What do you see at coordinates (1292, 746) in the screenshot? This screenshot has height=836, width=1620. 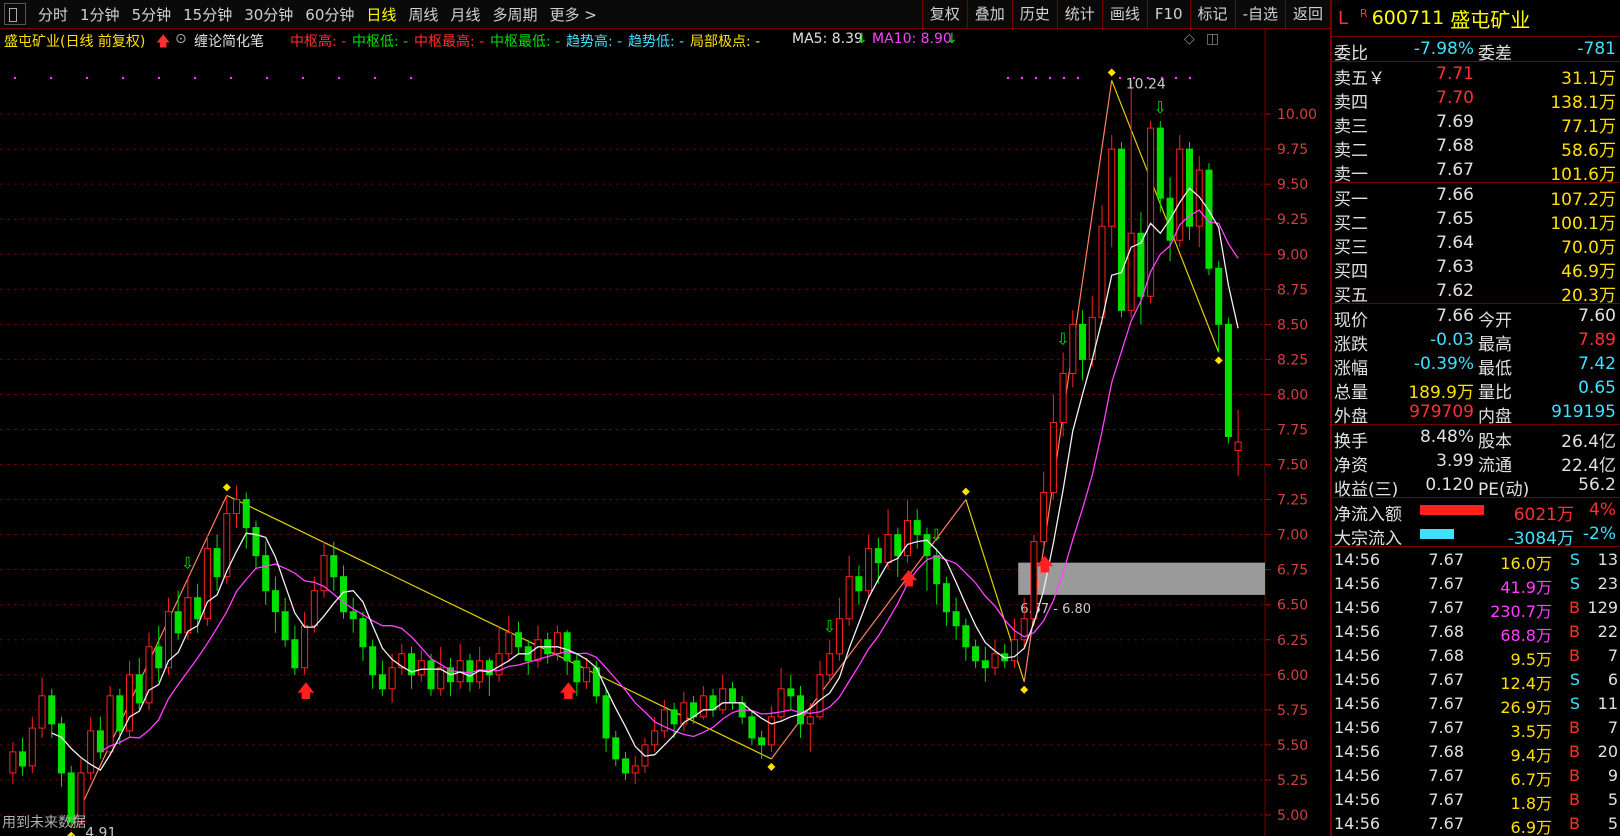 I see `y-tick-label-2: 5.50` at bounding box center [1292, 746].